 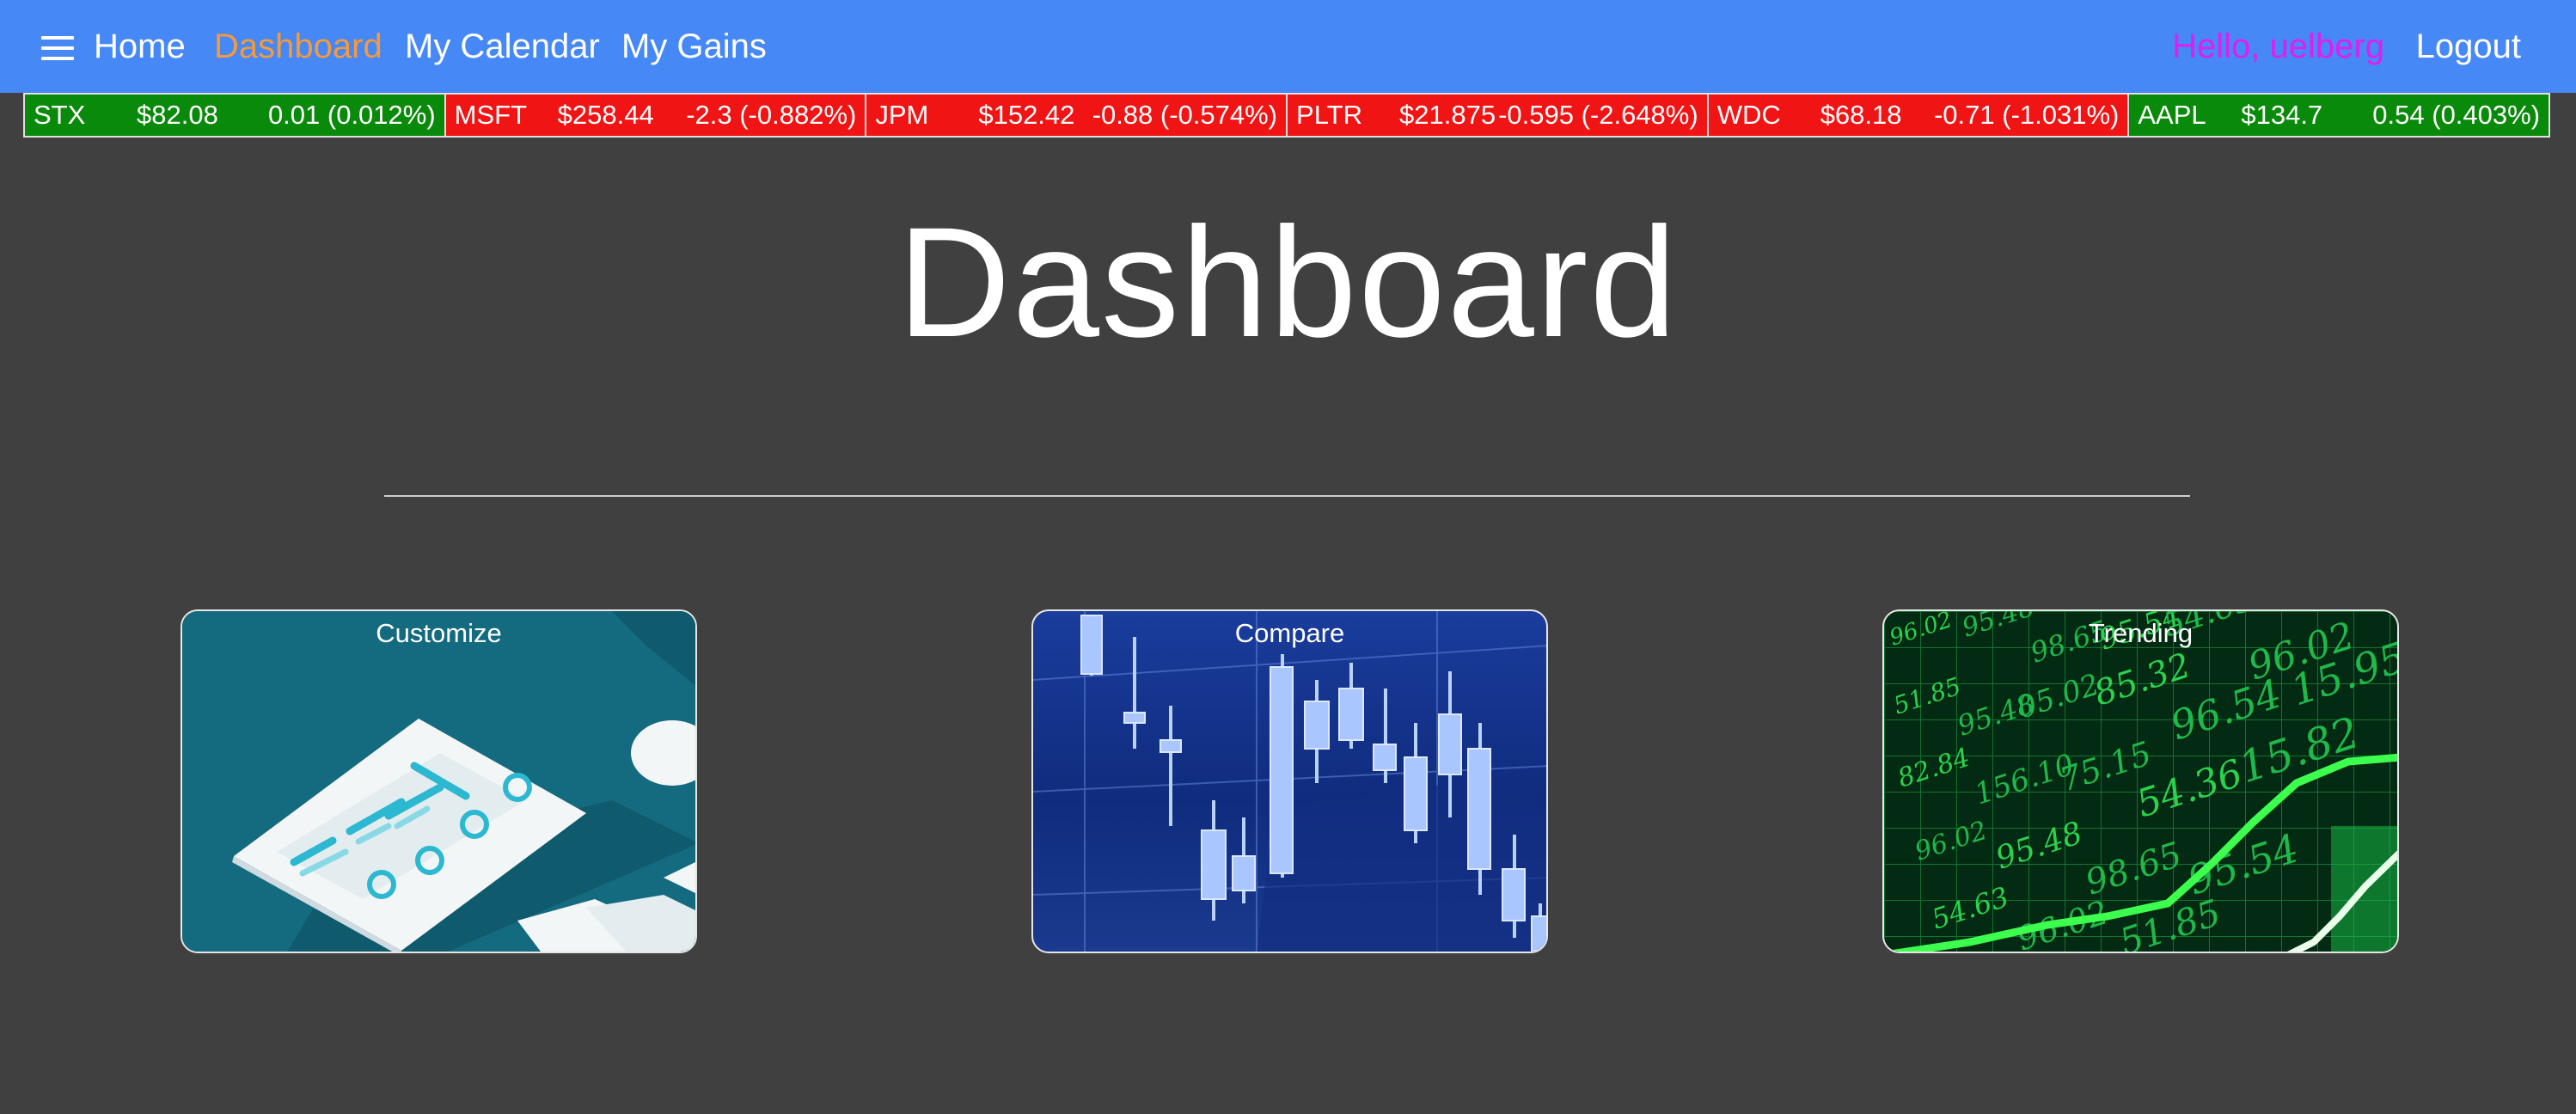 I want to click on ticker-price: $82.08, so click(x=177, y=115).